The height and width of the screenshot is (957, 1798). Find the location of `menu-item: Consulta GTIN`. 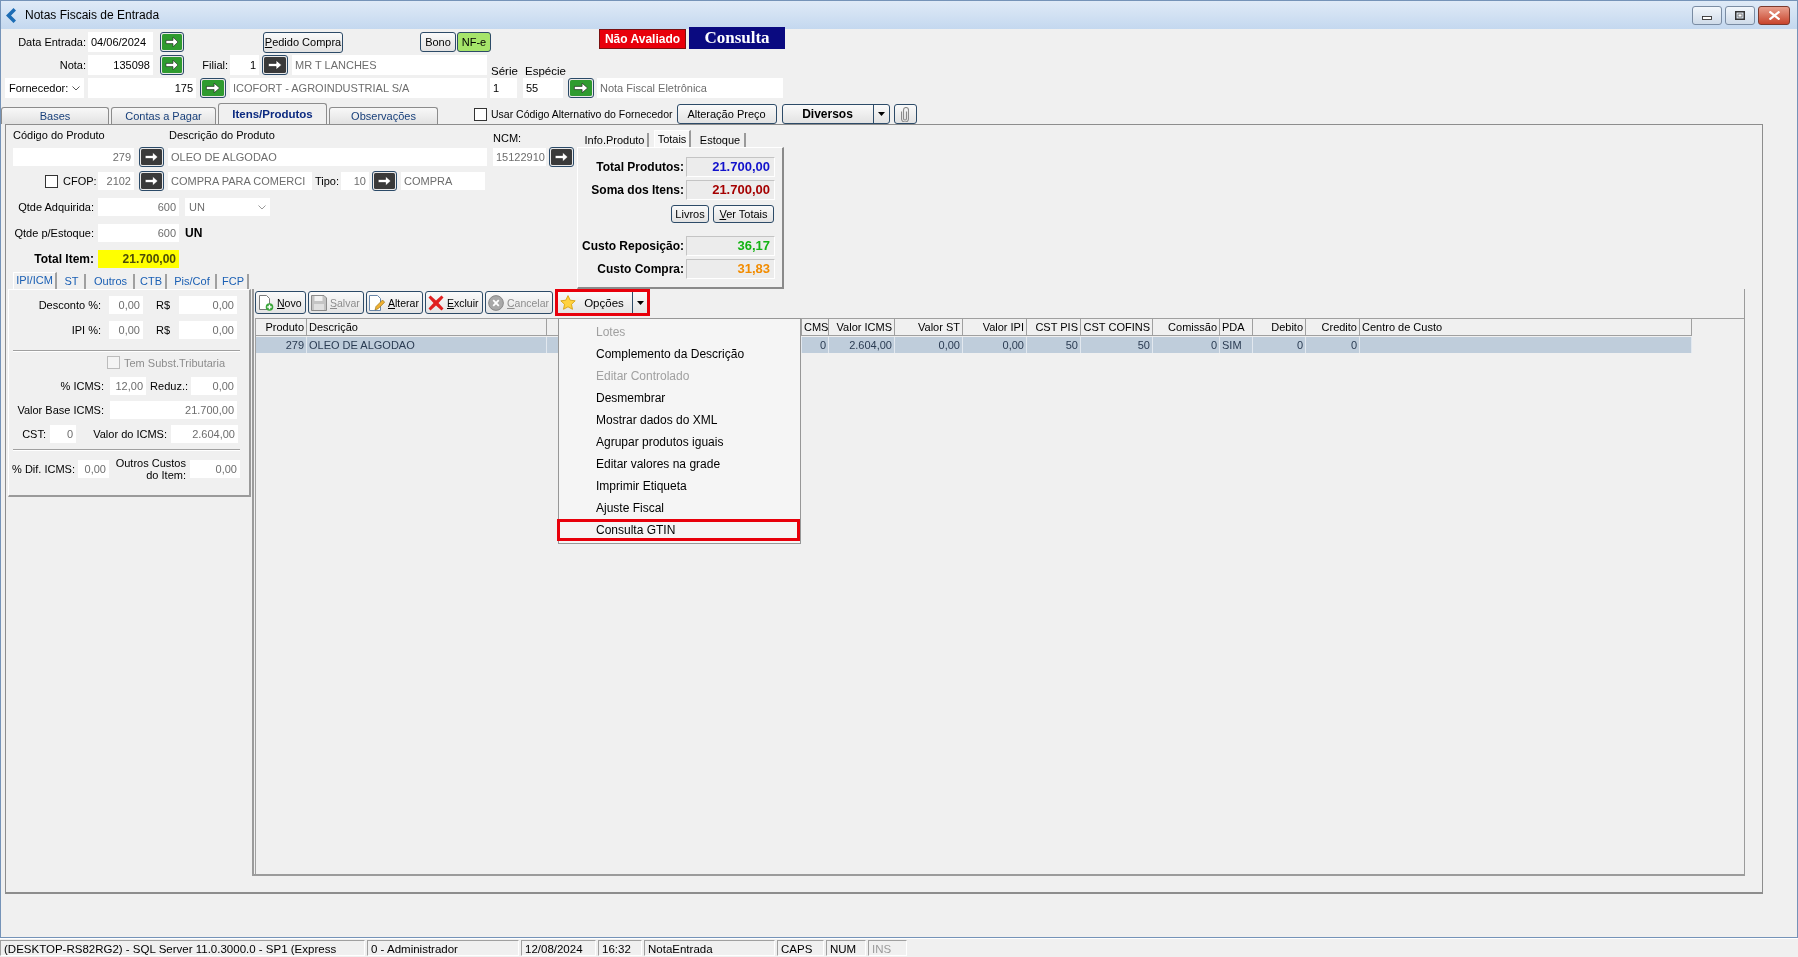

menu-item: Consulta GTIN is located at coordinates (678, 530).